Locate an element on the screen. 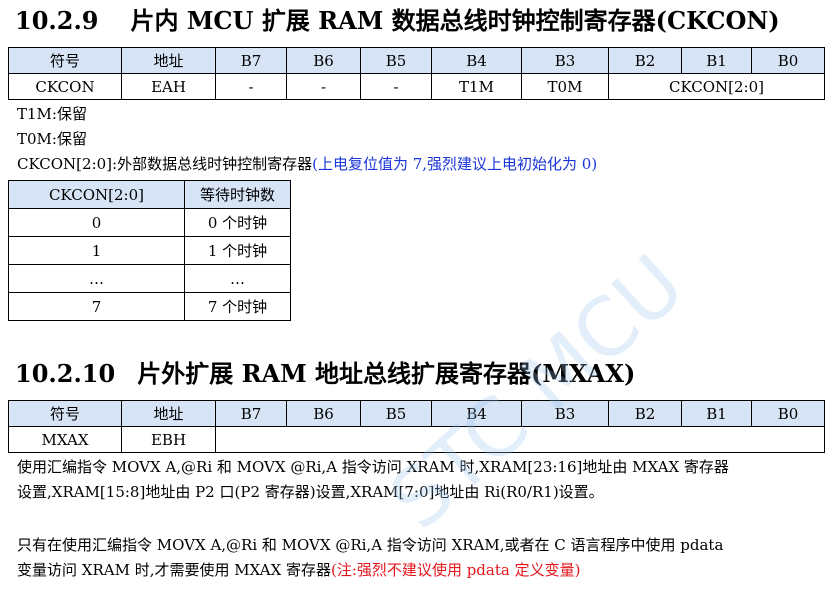  section-title: 片外扩展 RAM 地址总线扩展寄存器(MXAX) is located at coordinates (386, 373).